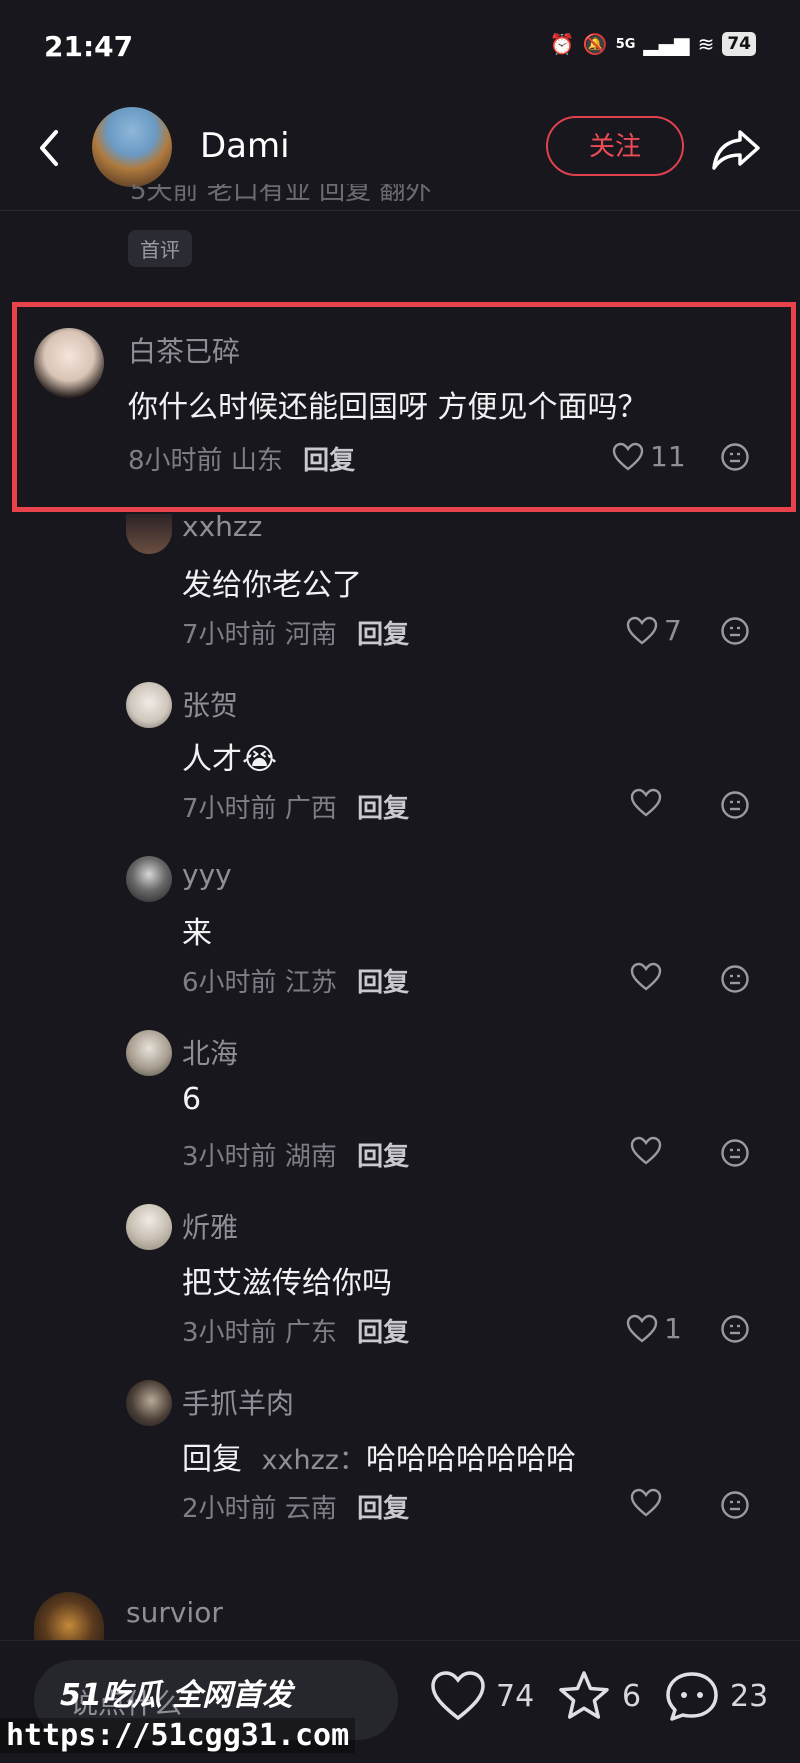  Describe the element at coordinates (388, 407) in the screenshot. I see `comment-text: 你什么时候还能回国呀 方便见个面吗？` at that location.